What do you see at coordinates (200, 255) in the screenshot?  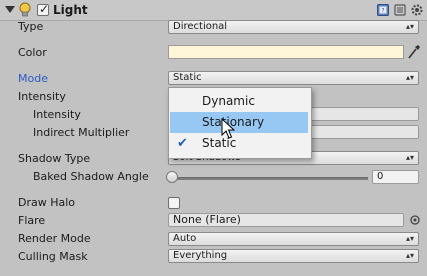 I see `culling-mask-value: Everything` at bounding box center [200, 255].